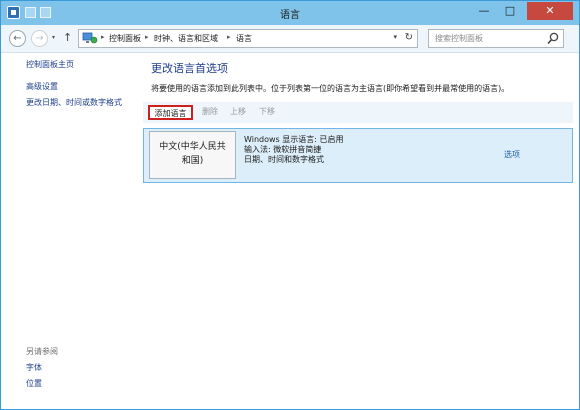 This screenshot has width=580, height=410. What do you see at coordinates (244, 38) in the screenshot?
I see `breadcrumb-language: 语言` at bounding box center [244, 38].